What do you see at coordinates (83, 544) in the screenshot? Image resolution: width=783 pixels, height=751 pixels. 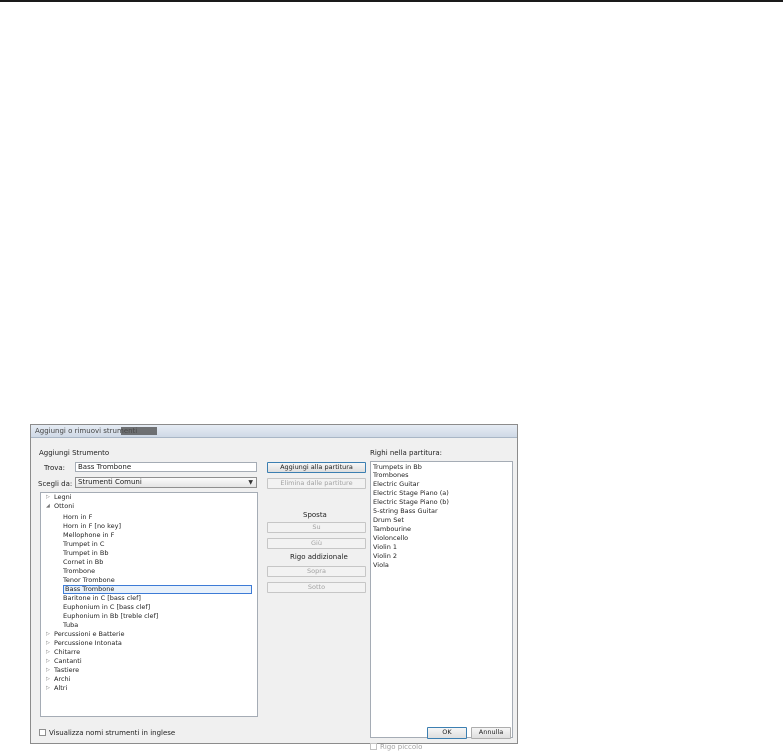 I see `tree-item: Trumpet in C` at bounding box center [83, 544].